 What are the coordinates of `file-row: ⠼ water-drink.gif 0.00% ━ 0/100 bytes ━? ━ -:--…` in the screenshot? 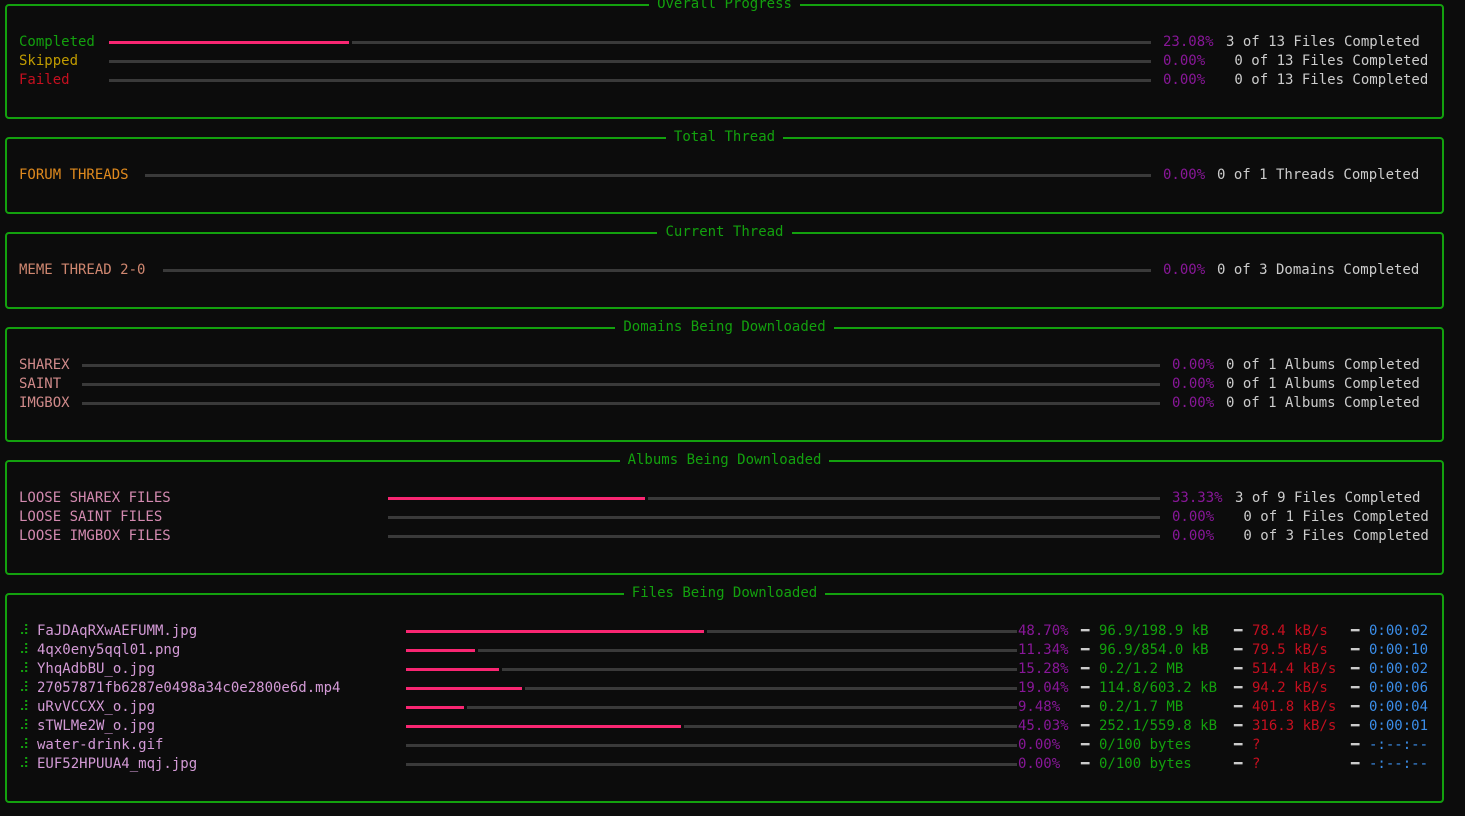 It's located at (724, 745).